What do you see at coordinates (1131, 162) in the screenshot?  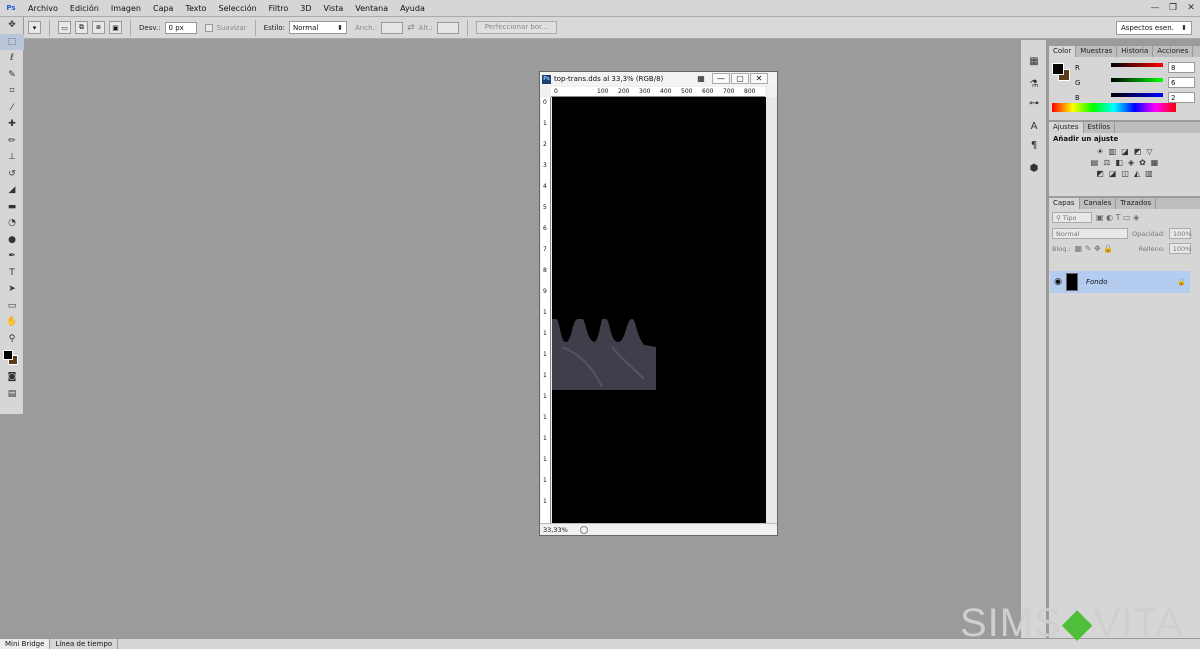 I see `photo-filter-icon: ◈` at bounding box center [1131, 162].